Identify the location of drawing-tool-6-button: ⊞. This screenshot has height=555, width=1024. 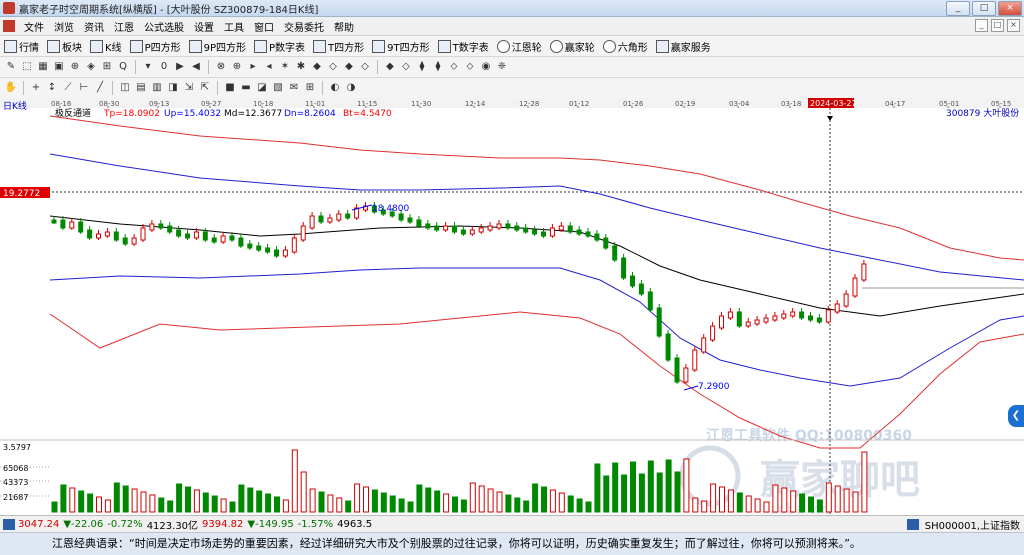
(107, 67).